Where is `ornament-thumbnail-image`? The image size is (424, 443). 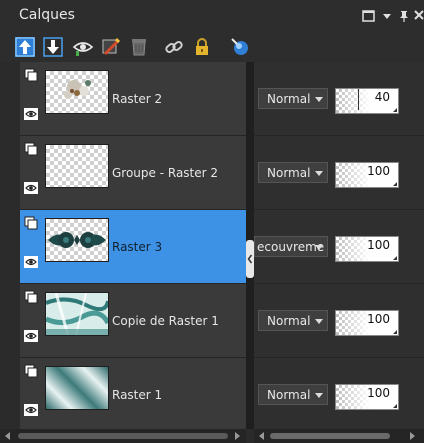
ornament-thumbnail-image is located at coordinates (77, 240).